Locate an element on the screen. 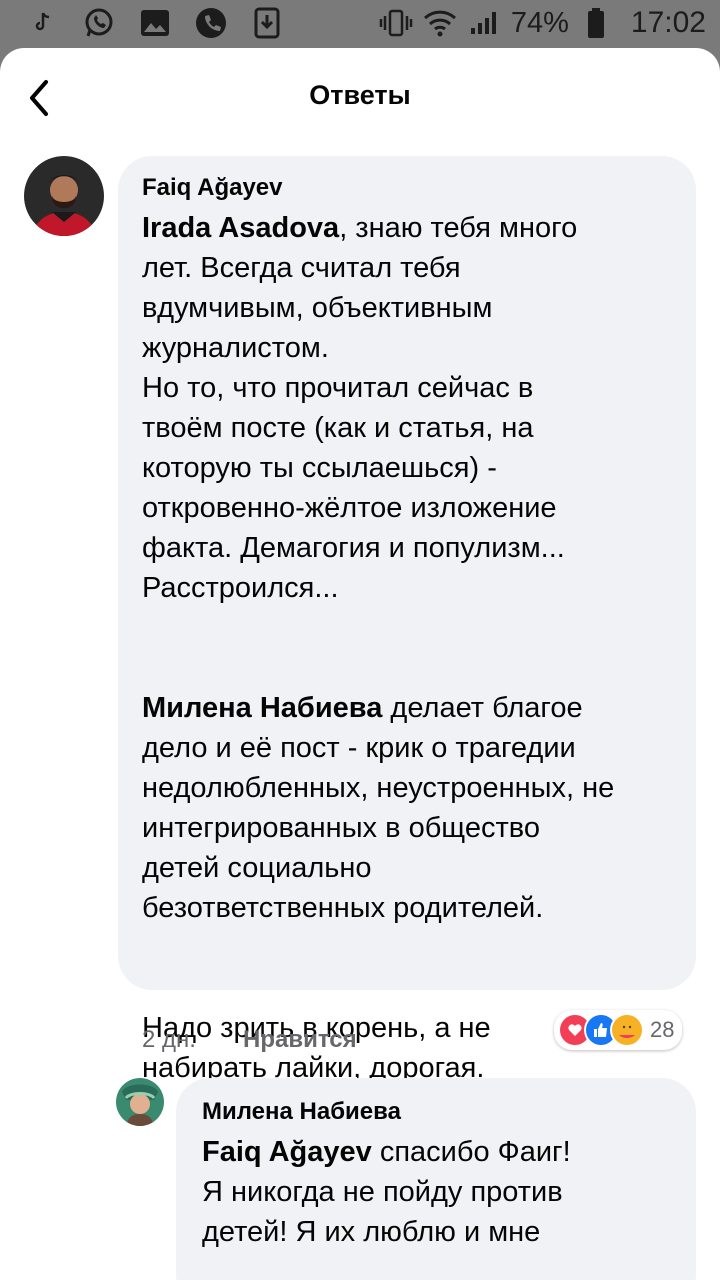 This screenshot has height=1280, width=720. reaction-count: 28 is located at coordinates (662, 1029).